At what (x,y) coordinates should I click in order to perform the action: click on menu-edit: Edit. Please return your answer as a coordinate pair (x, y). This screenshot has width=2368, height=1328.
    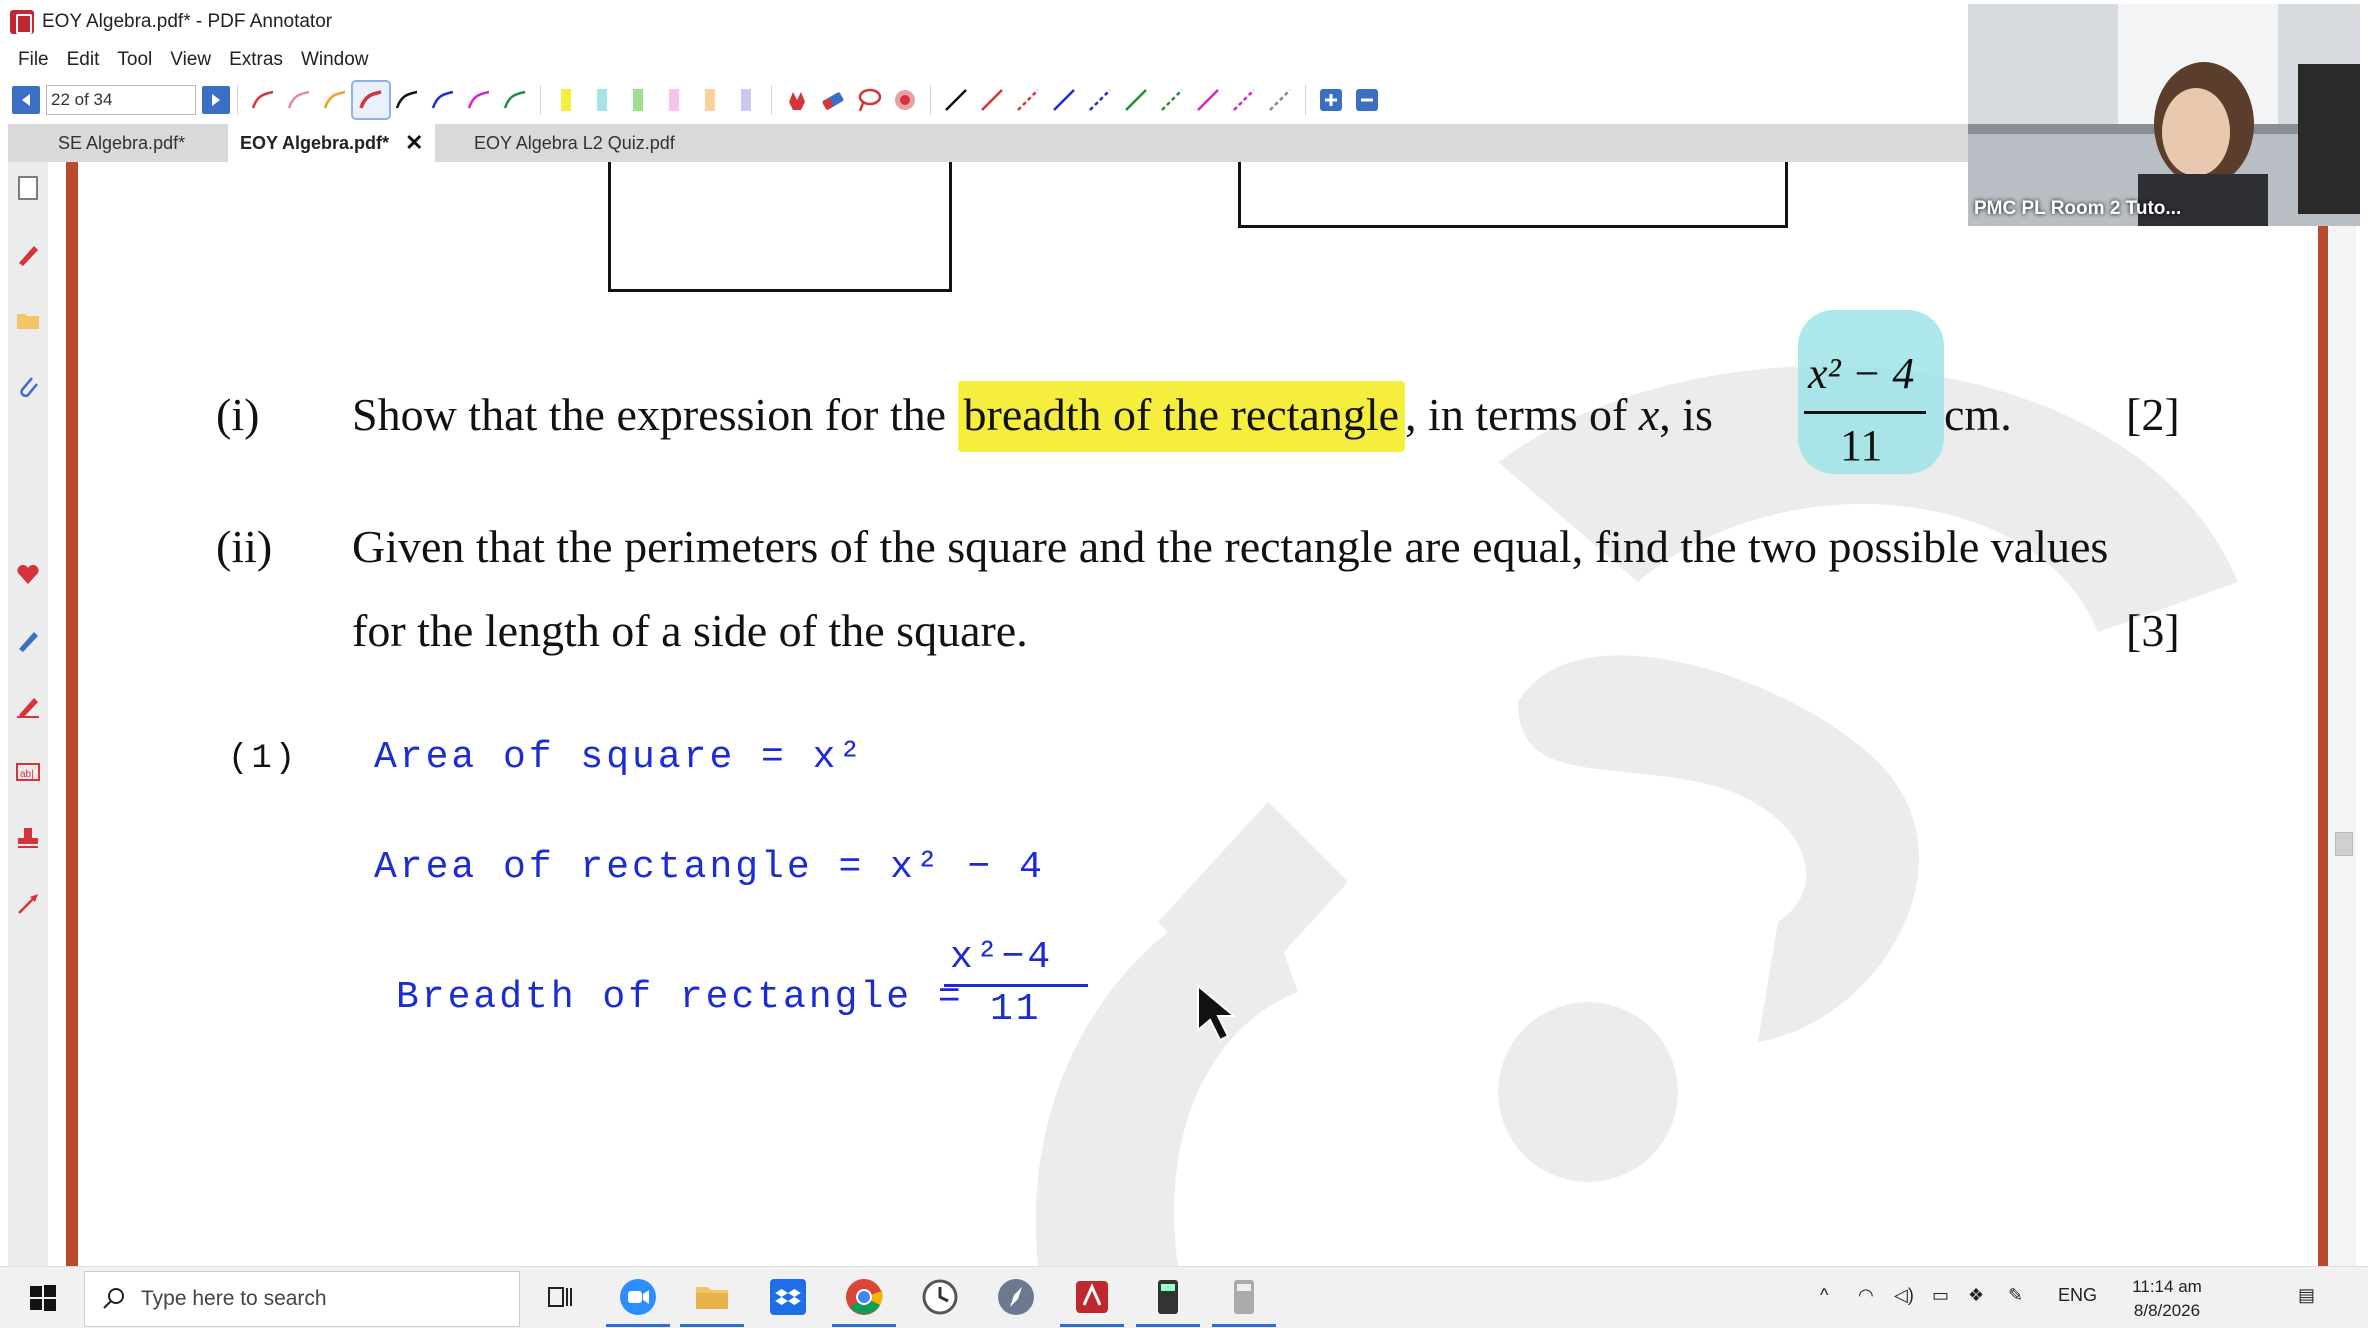
    Looking at the image, I should click on (83, 60).